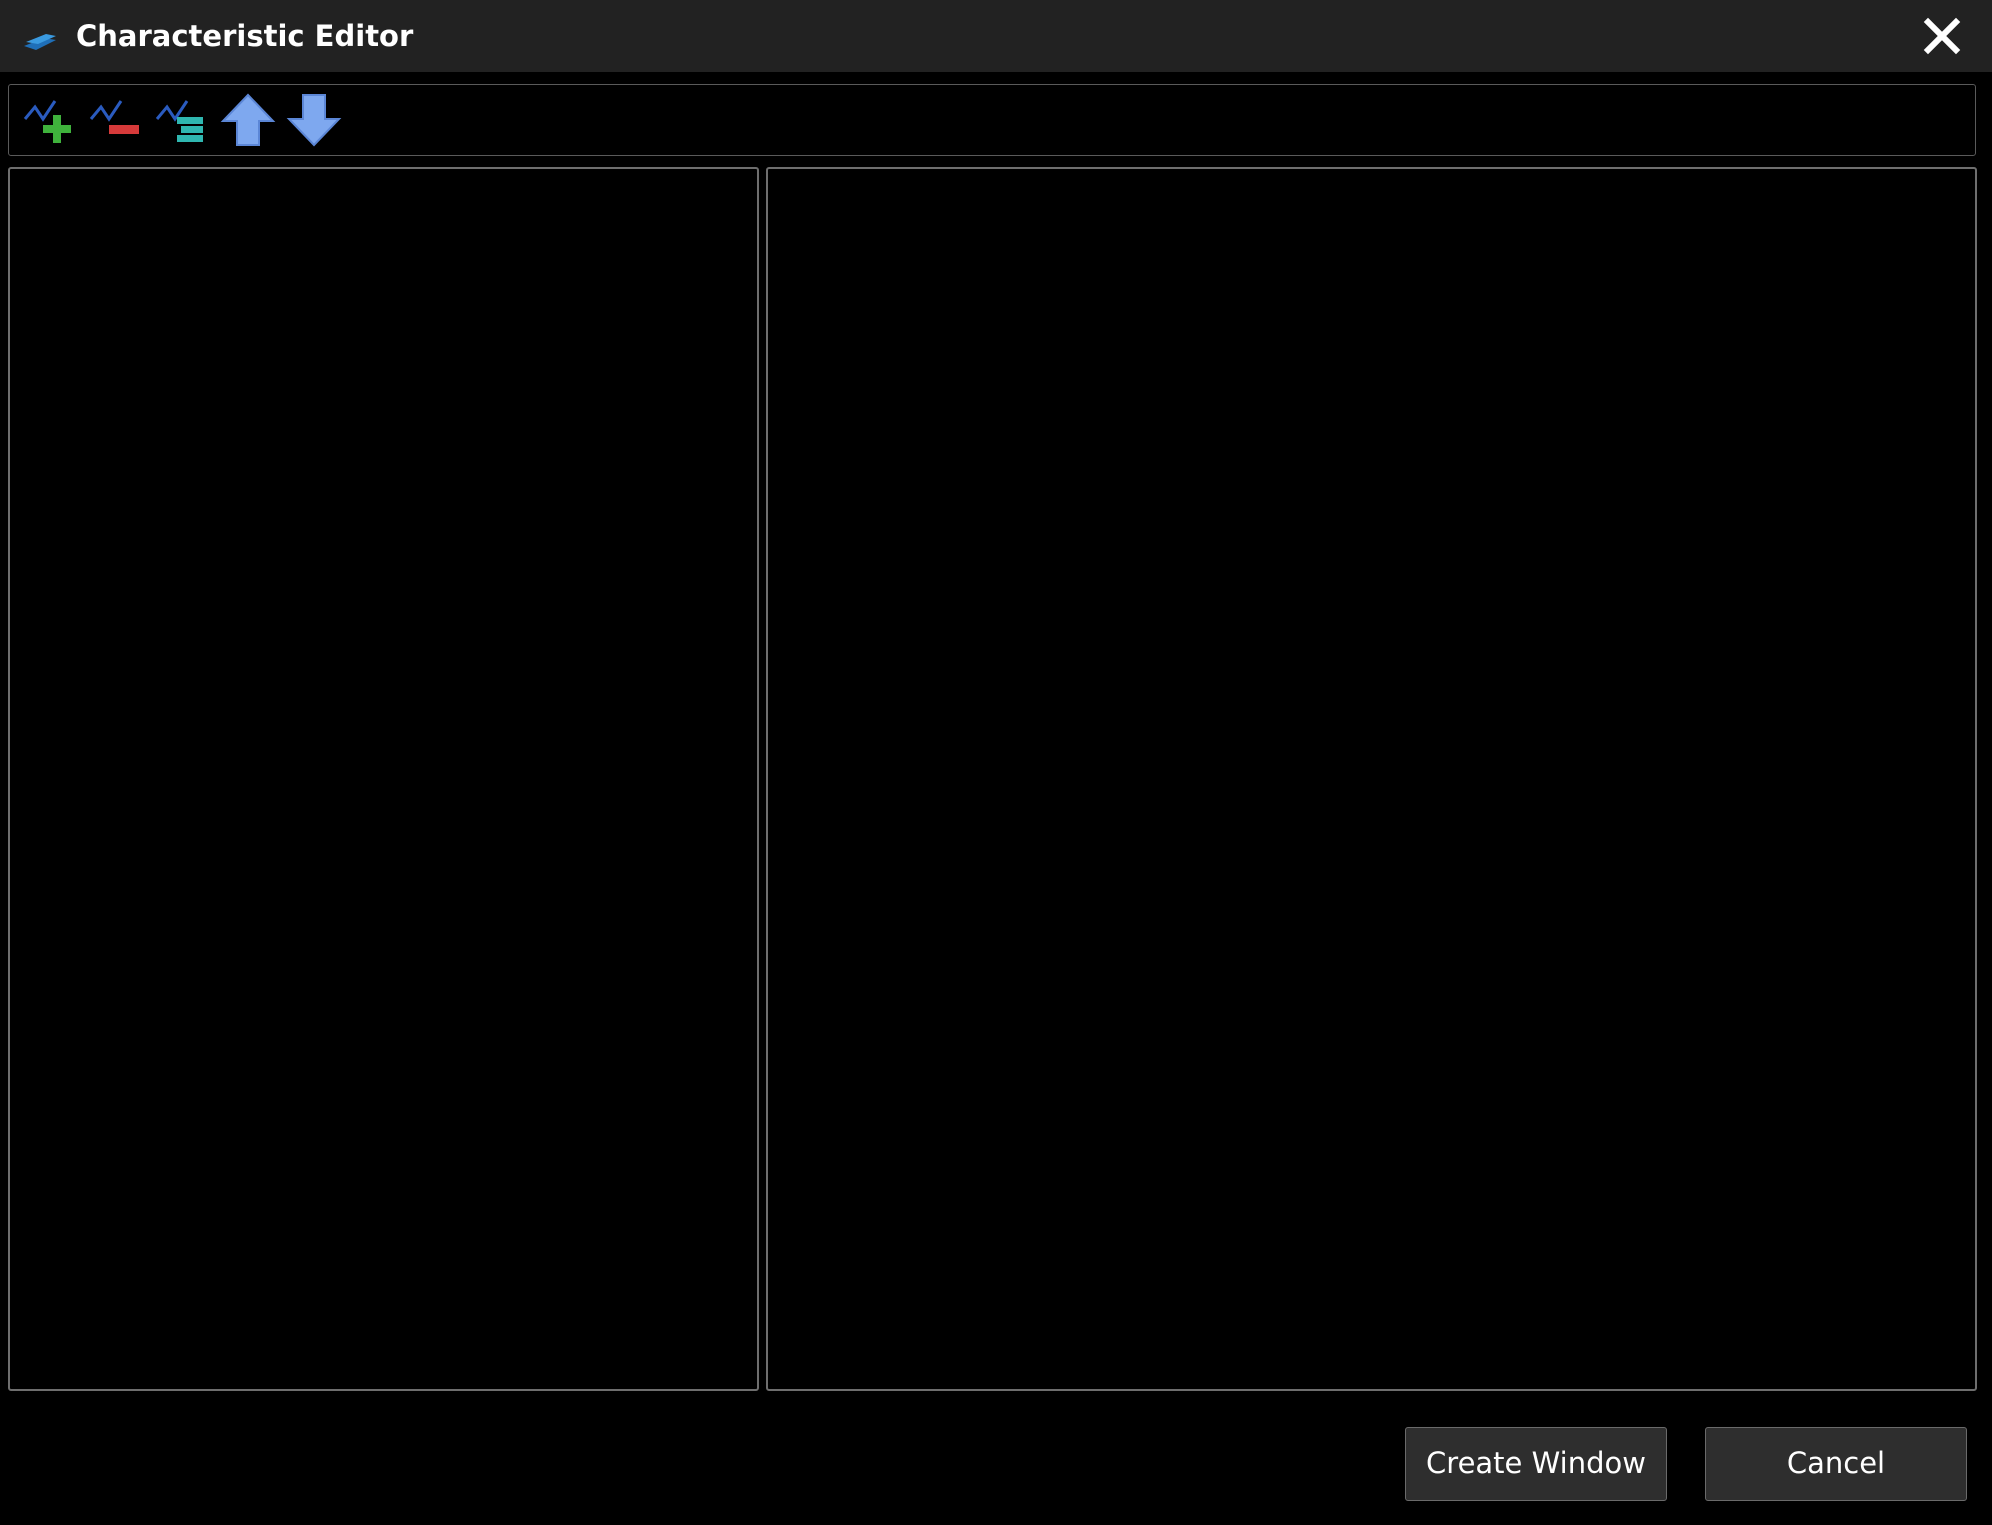 Image resolution: width=1992 pixels, height=1525 pixels. I want to click on move-down-icon, so click(314, 120).